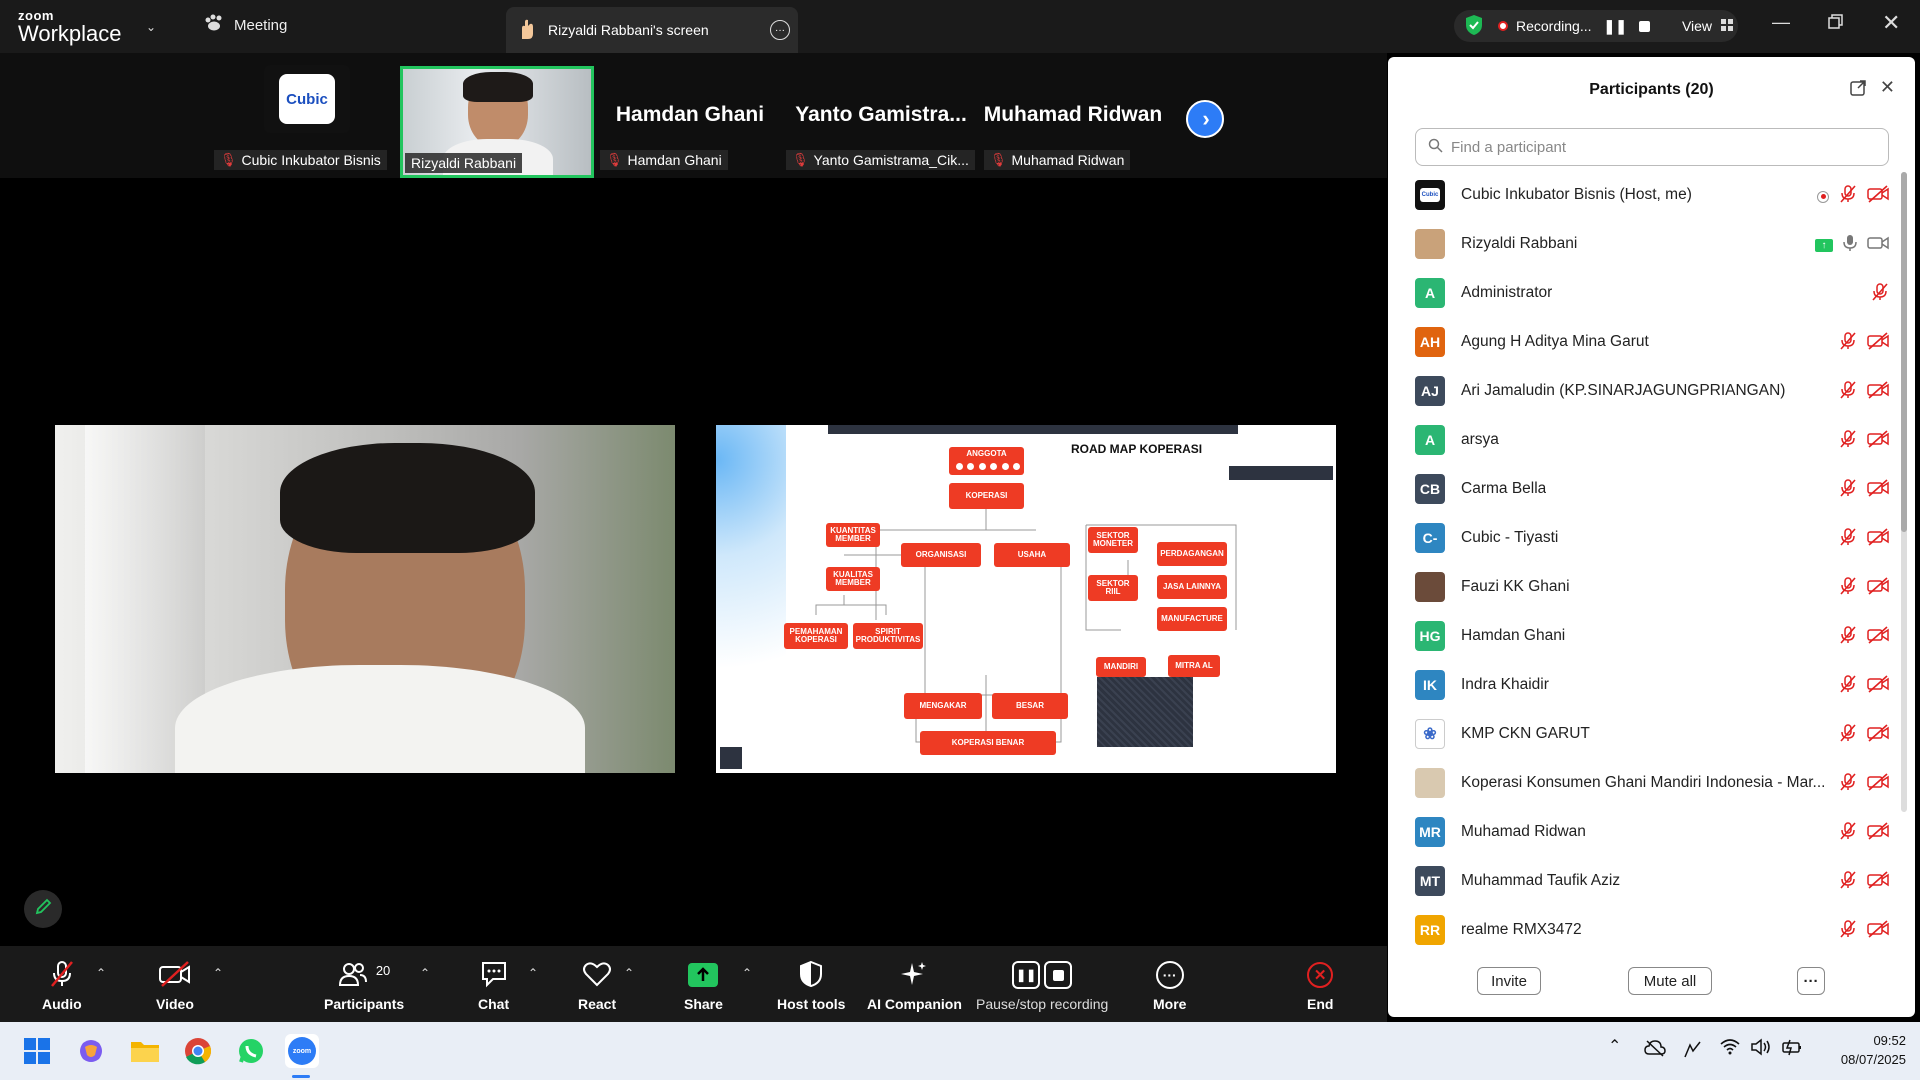 Image resolution: width=1920 pixels, height=1080 pixels. I want to click on minimize-icon: —, so click(1781, 22).